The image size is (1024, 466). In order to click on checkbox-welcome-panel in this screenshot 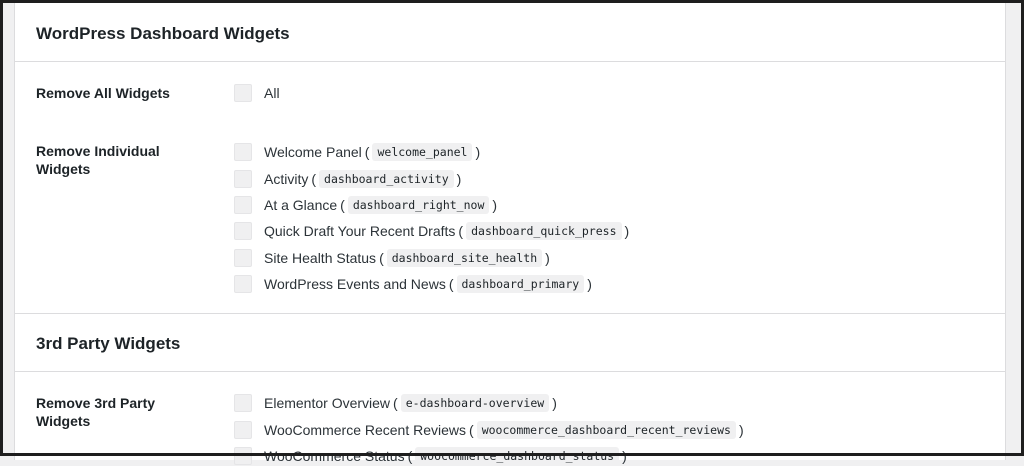, I will do `click(243, 152)`.